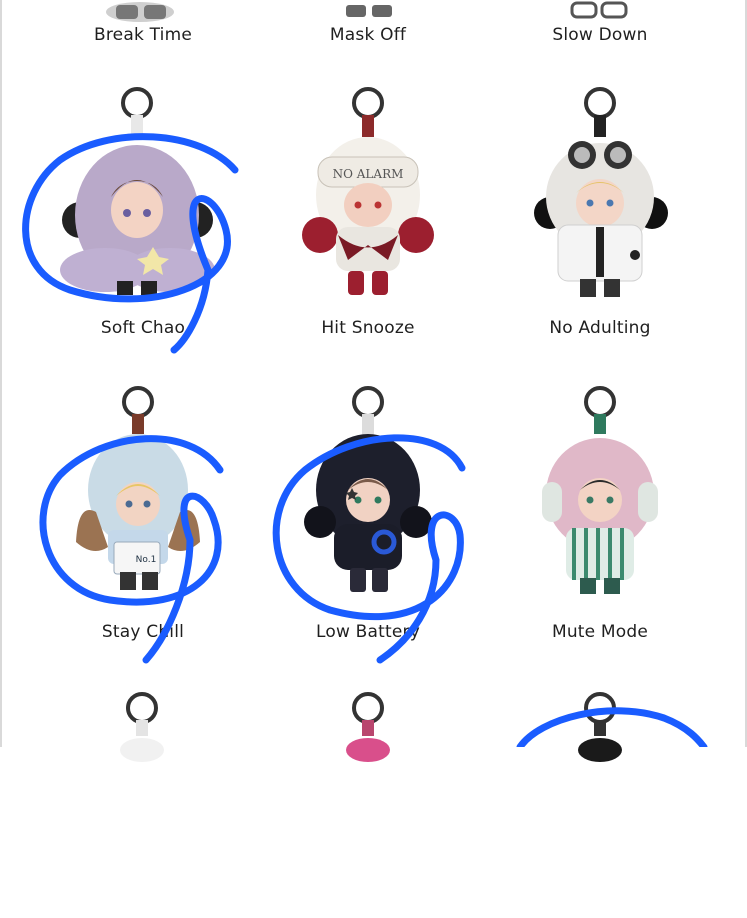 Image resolution: width=747 pixels, height=918 pixels. I want to click on product-image-mute-mode, so click(600, 497).